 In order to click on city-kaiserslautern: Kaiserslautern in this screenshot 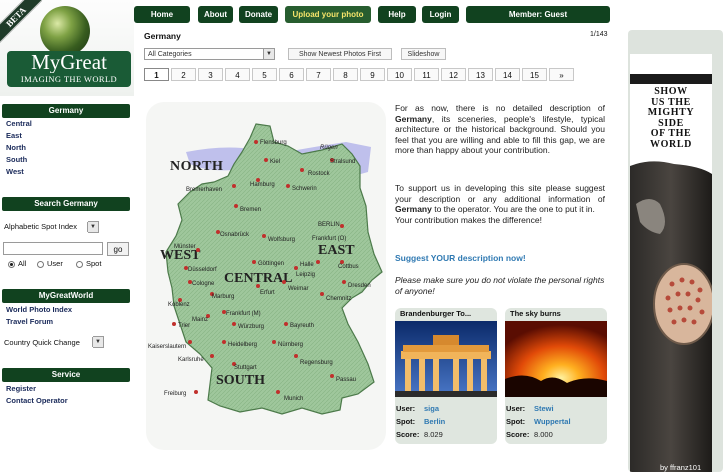, I will do `click(167, 347)`.